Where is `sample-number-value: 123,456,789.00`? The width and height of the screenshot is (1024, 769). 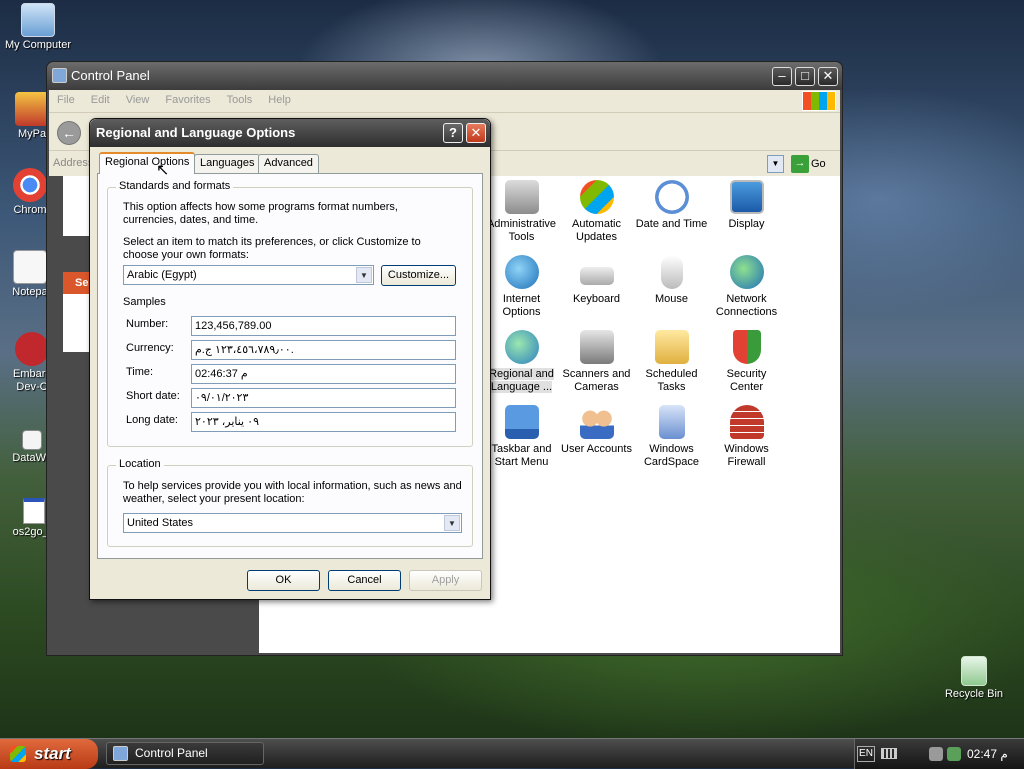
sample-number-value: 123,456,789.00 is located at coordinates (323, 326).